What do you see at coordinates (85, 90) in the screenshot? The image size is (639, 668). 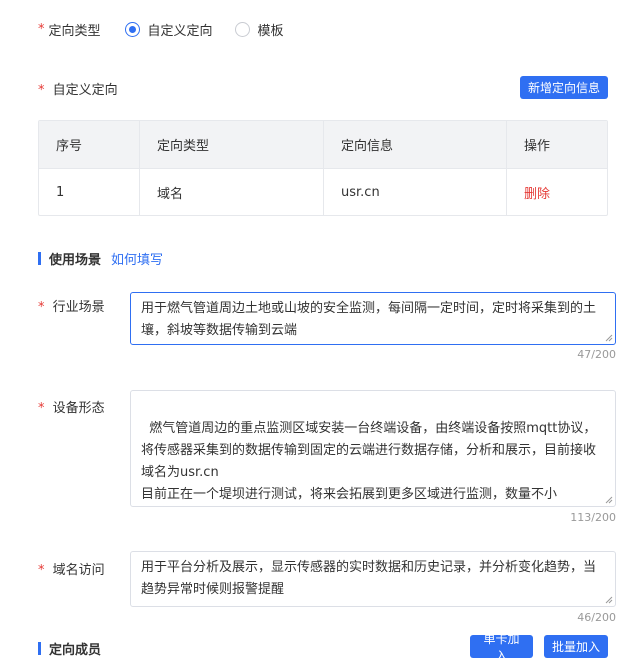 I see `custom-targeting-label: 自定义定向` at bounding box center [85, 90].